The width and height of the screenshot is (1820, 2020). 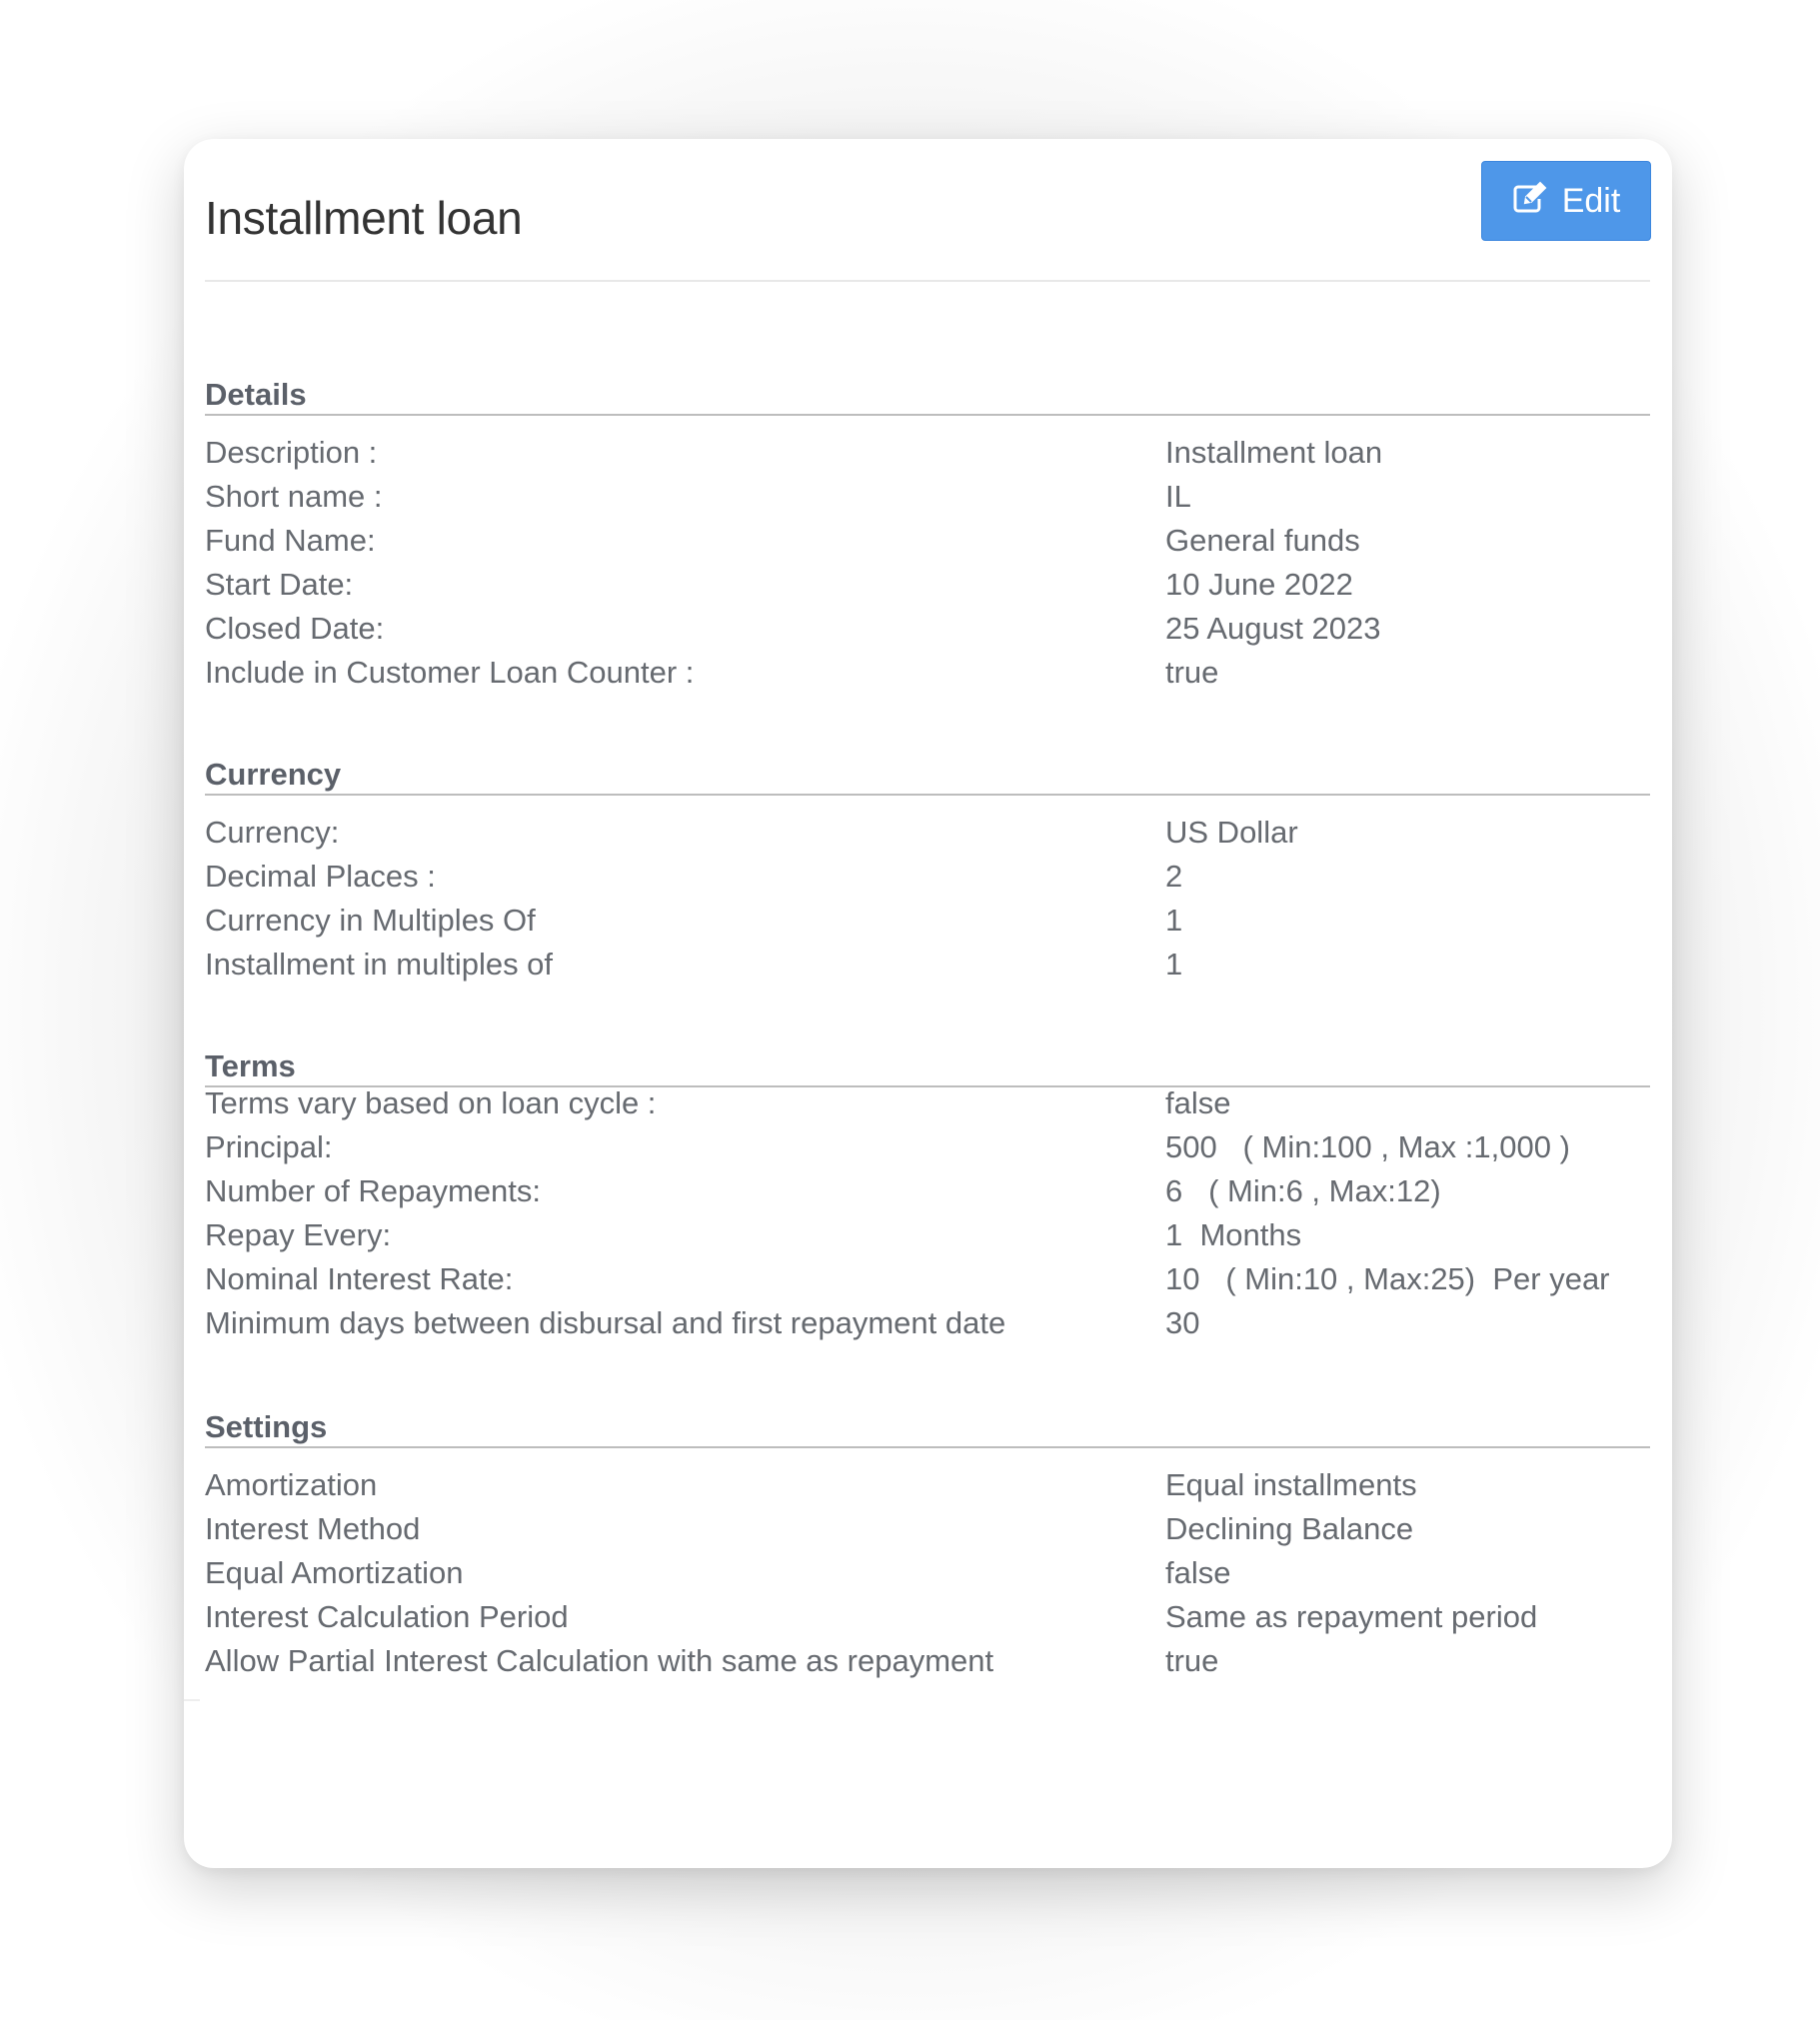 What do you see at coordinates (370, 920) in the screenshot?
I see `row-label: Currency in Multiples Of` at bounding box center [370, 920].